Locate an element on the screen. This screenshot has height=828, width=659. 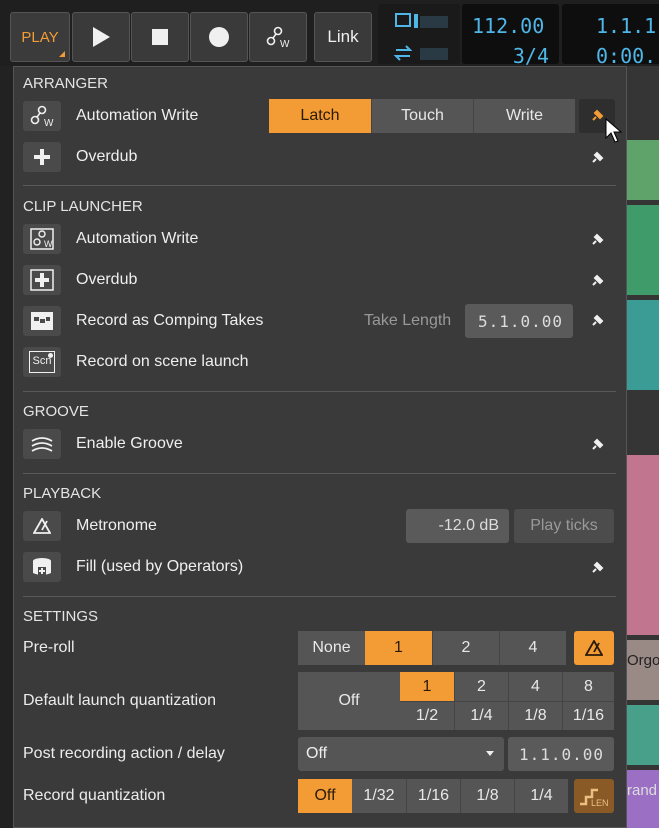
arranger-automation-write-icon: W is located at coordinates (42, 116).